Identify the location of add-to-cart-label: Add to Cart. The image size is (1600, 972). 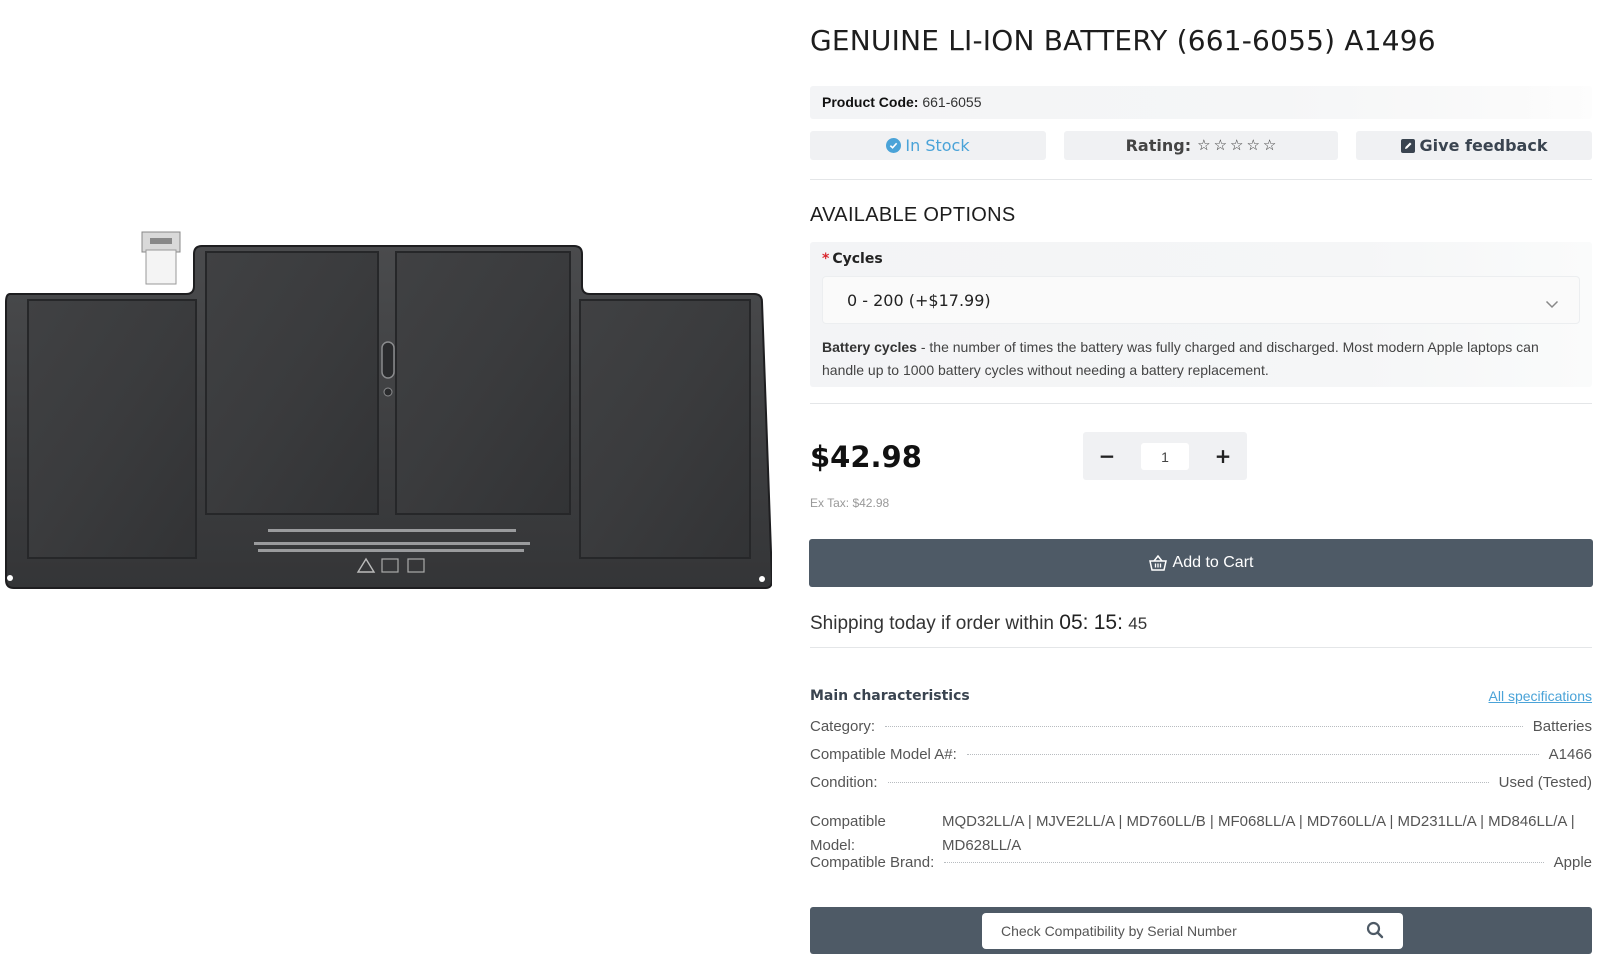
(1213, 562).